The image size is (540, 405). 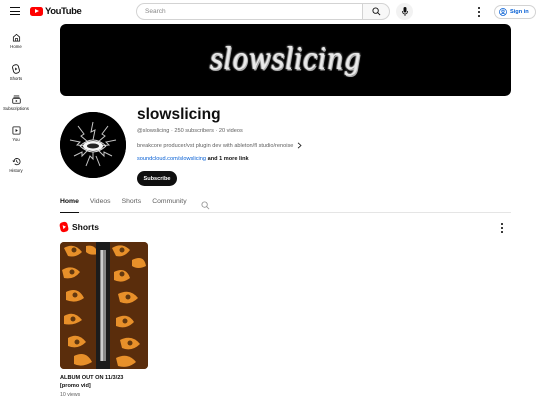 I want to click on shorts-more-icon, so click(x=502, y=228).